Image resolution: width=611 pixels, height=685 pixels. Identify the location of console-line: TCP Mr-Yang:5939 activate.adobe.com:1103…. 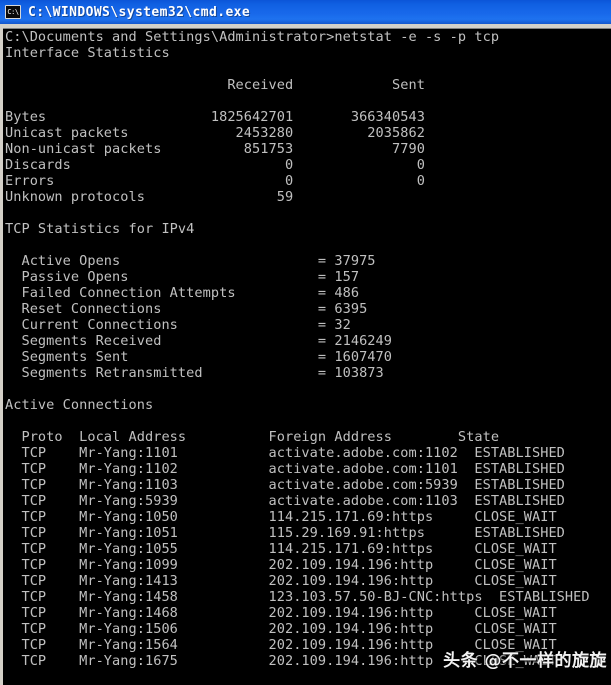
(285, 501).